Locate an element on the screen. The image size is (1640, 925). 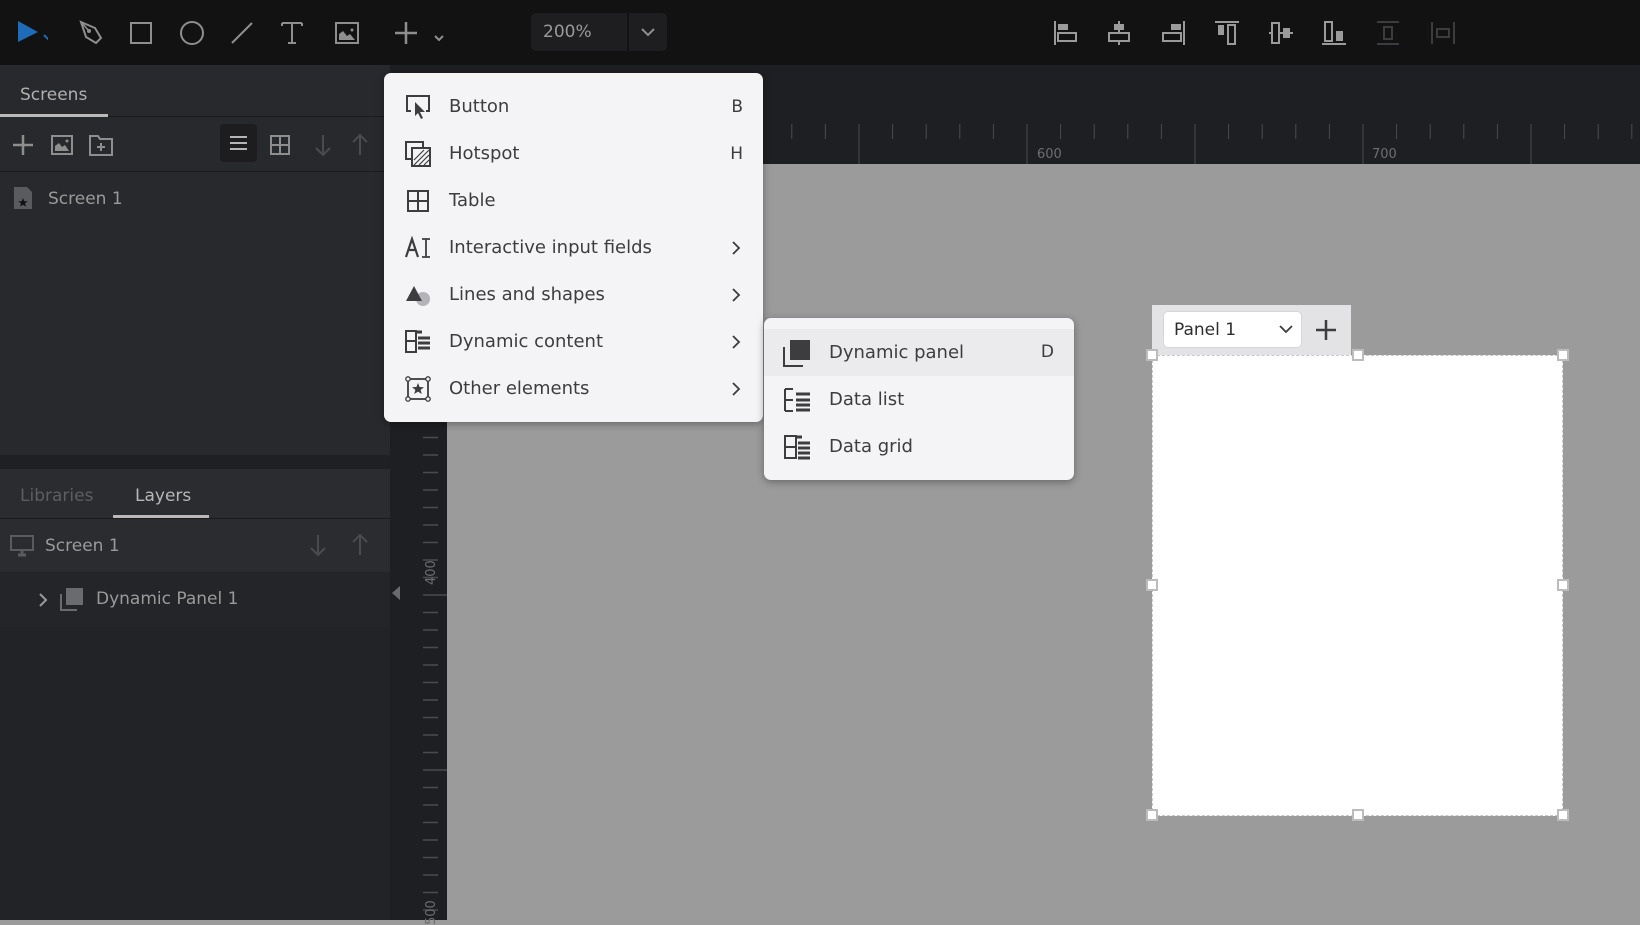
rectangle-icon is located at coordinates (141, 33).